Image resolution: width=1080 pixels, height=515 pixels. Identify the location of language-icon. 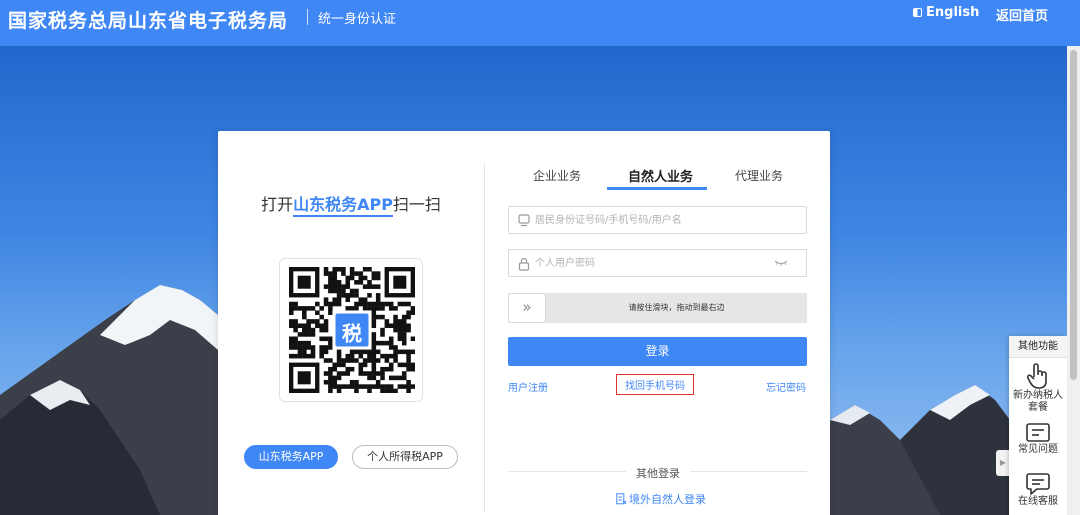
(917, 12).